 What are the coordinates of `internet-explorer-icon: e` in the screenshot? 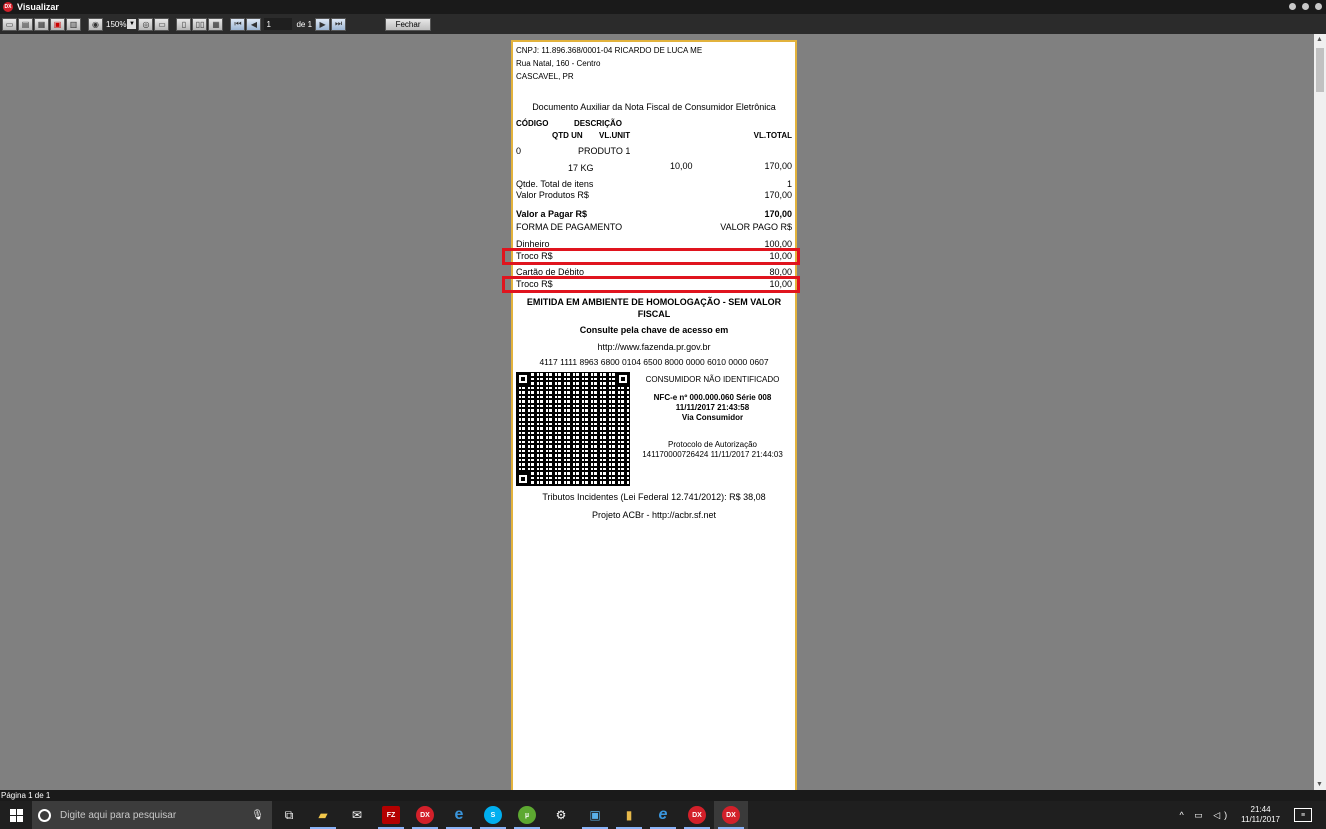 It's located at (663, 814).